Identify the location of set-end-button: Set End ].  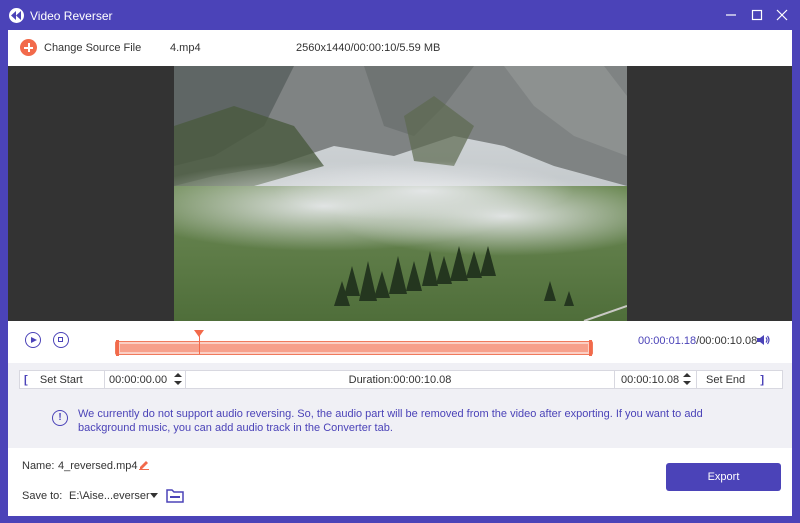
(742, 380).